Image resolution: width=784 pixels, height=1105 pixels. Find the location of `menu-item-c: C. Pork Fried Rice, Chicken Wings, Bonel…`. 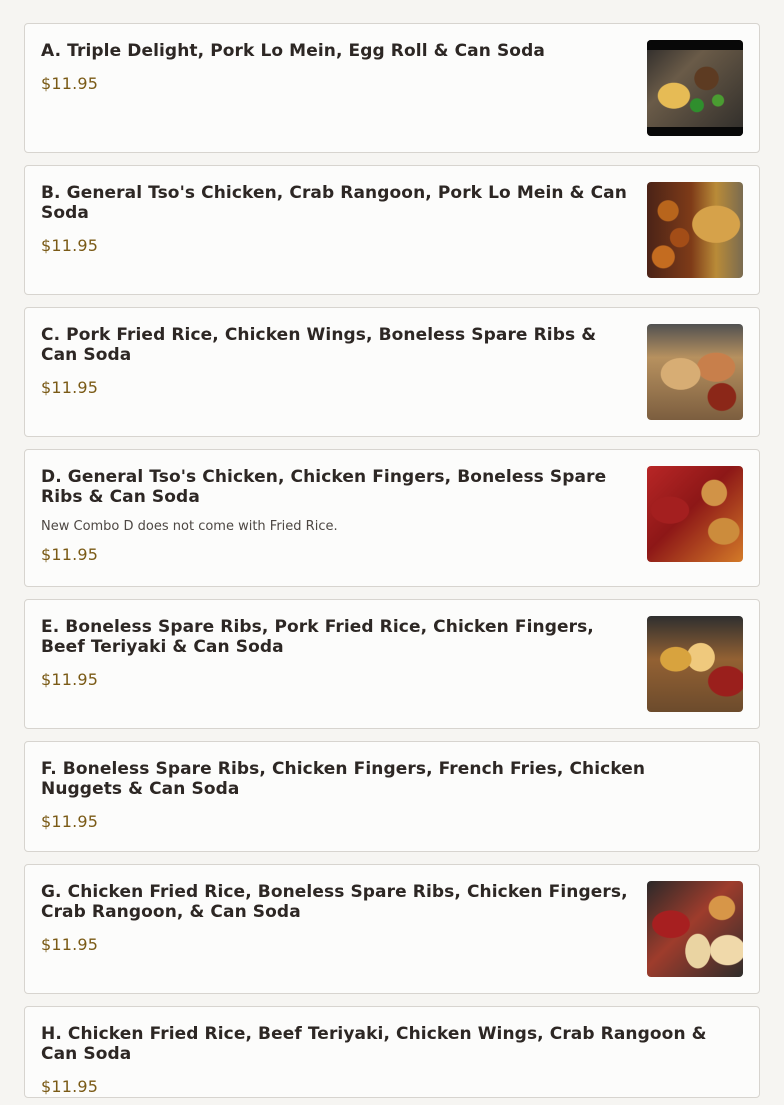

menu-item-c: C. Pork Fried Rice, Chicken Wings, Bonel… is located at coordinates (392, 372).